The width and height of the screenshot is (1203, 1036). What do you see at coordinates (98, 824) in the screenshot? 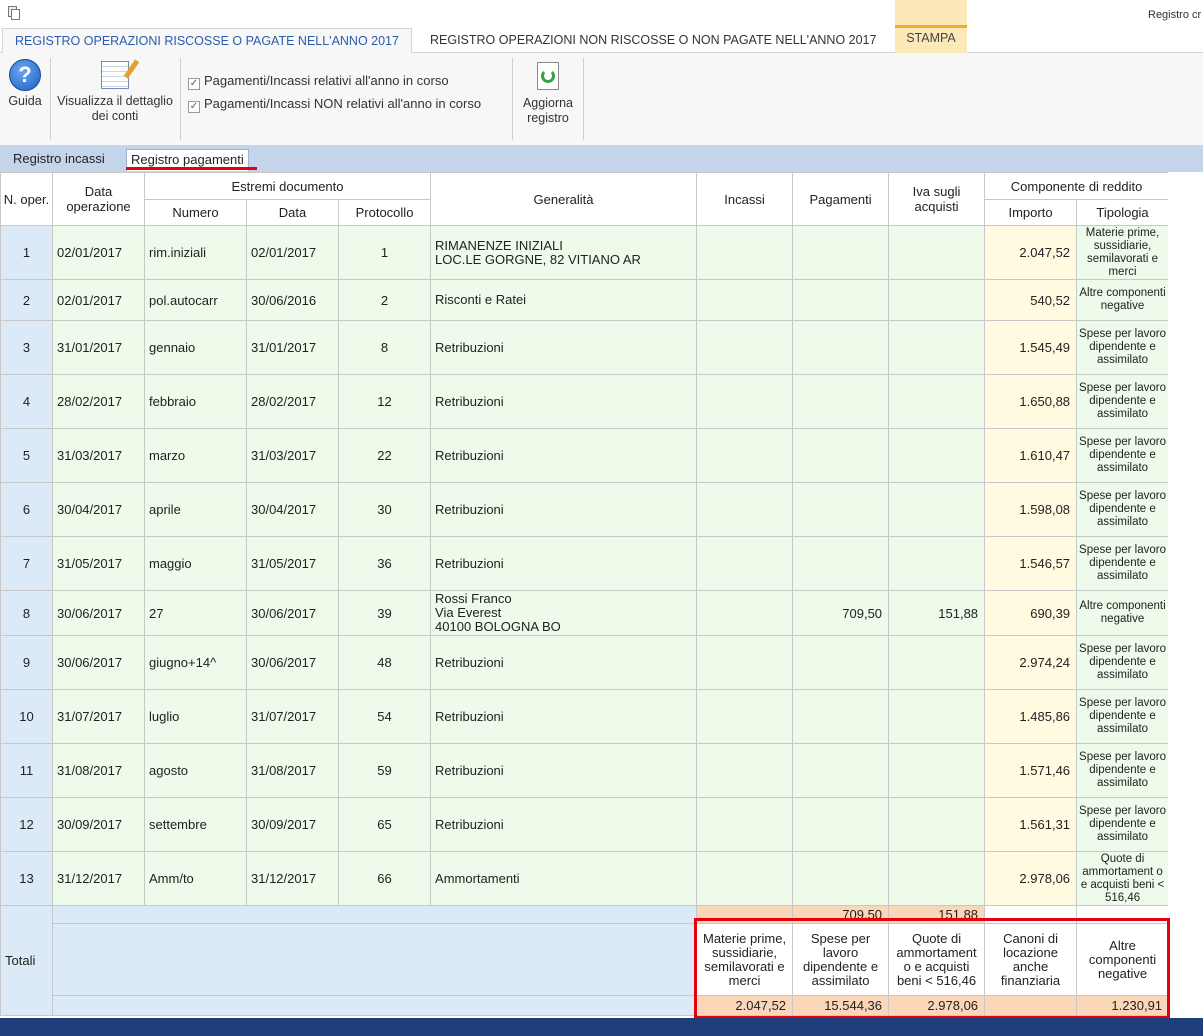
I see `cell-data-operazione: 30/09/2017` at bounding box center [98, 824].